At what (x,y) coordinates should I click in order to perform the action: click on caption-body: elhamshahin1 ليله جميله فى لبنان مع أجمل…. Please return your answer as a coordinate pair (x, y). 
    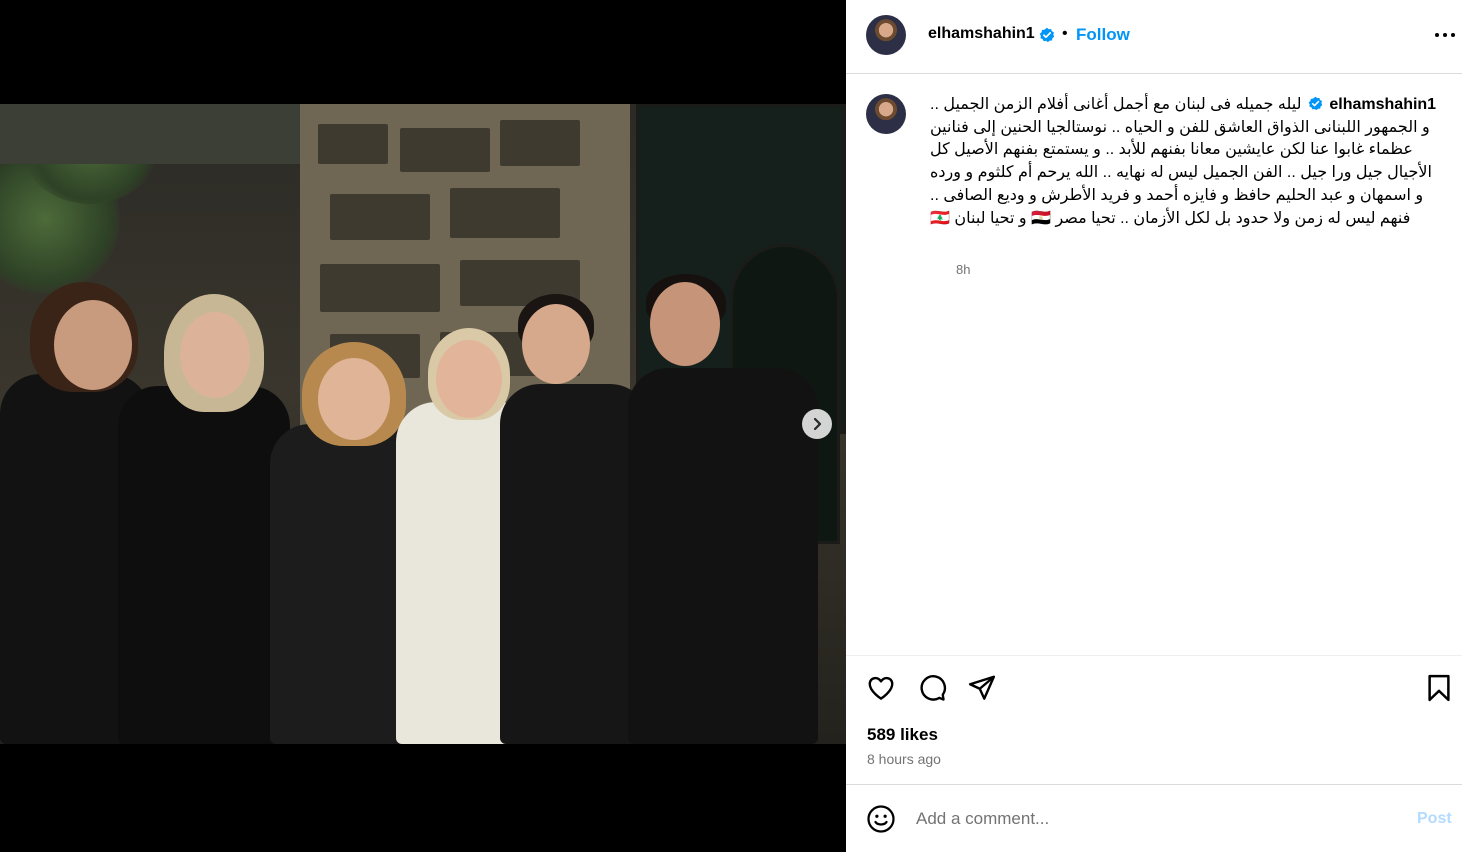
    Looking at the image, I should click on (1184, 162).